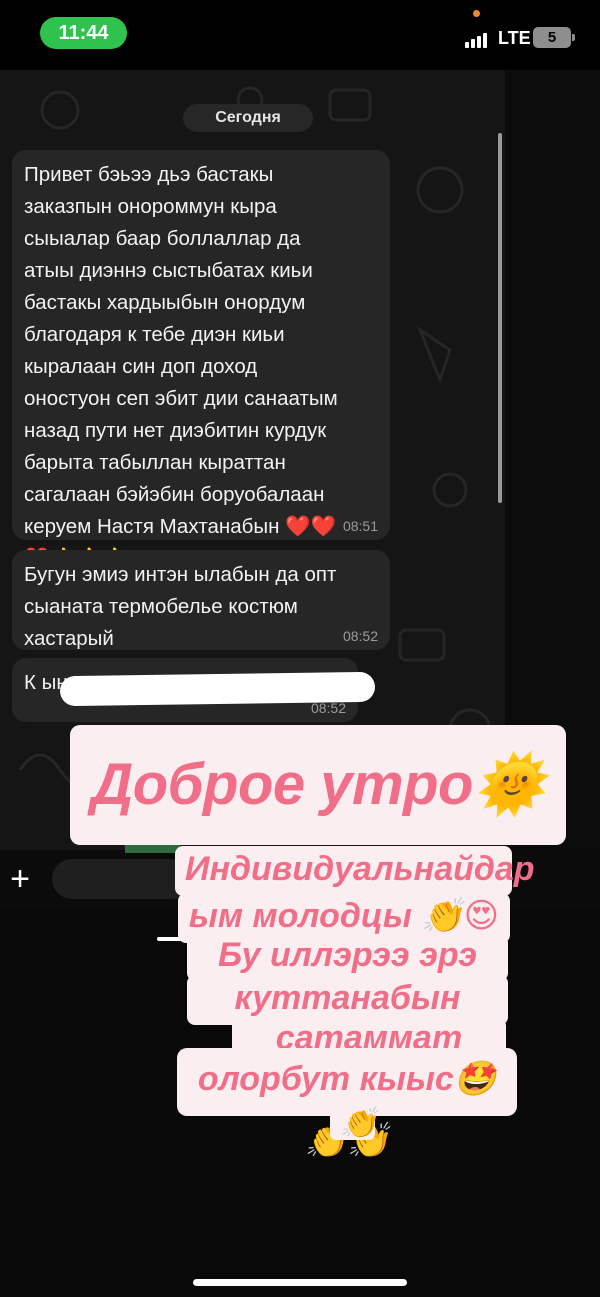 The width and height of the screenshot is (600, 1297). I want to click on status-time: 11:44, so click(83, 33).